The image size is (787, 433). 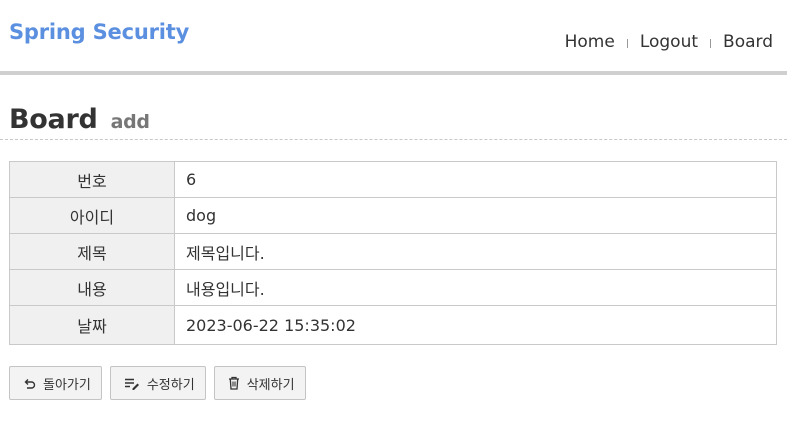 What do you see at coordinates (475, 215) in the screenshot?
I see `row-value: dog` at bounding box center [475, 215].